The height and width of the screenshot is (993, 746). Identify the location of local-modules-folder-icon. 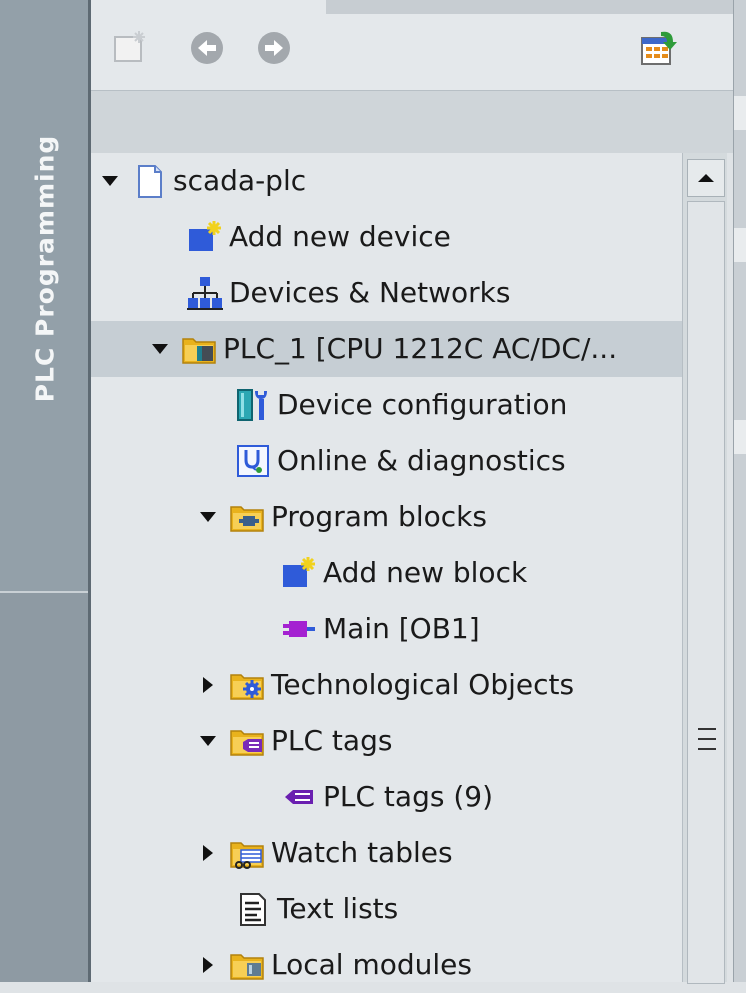
(247, 965).